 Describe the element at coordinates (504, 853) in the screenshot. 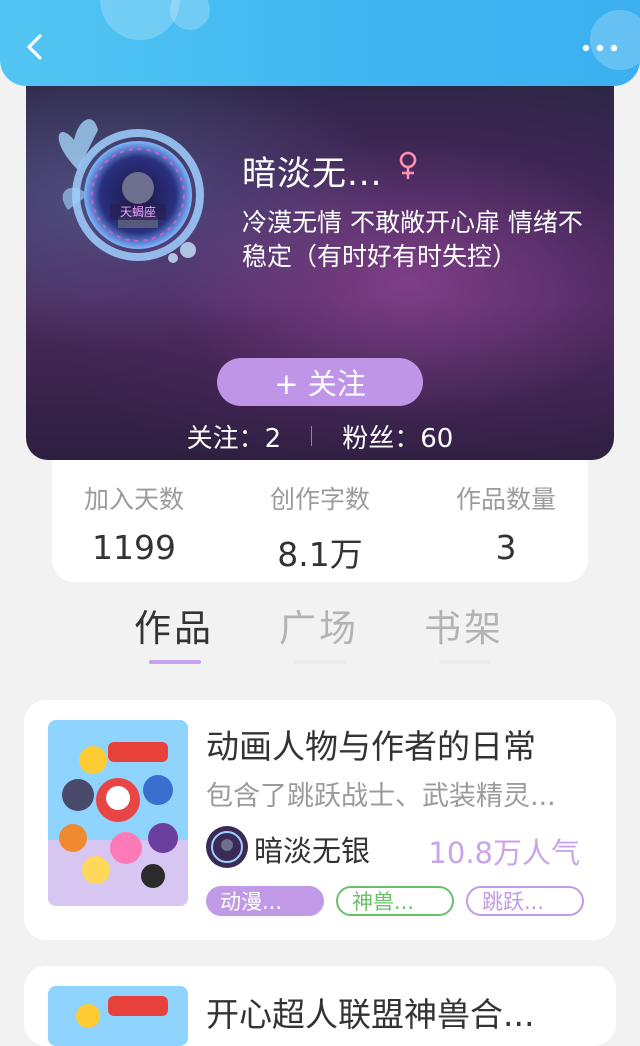

I see `popularity: 10.8万人气` at that location.